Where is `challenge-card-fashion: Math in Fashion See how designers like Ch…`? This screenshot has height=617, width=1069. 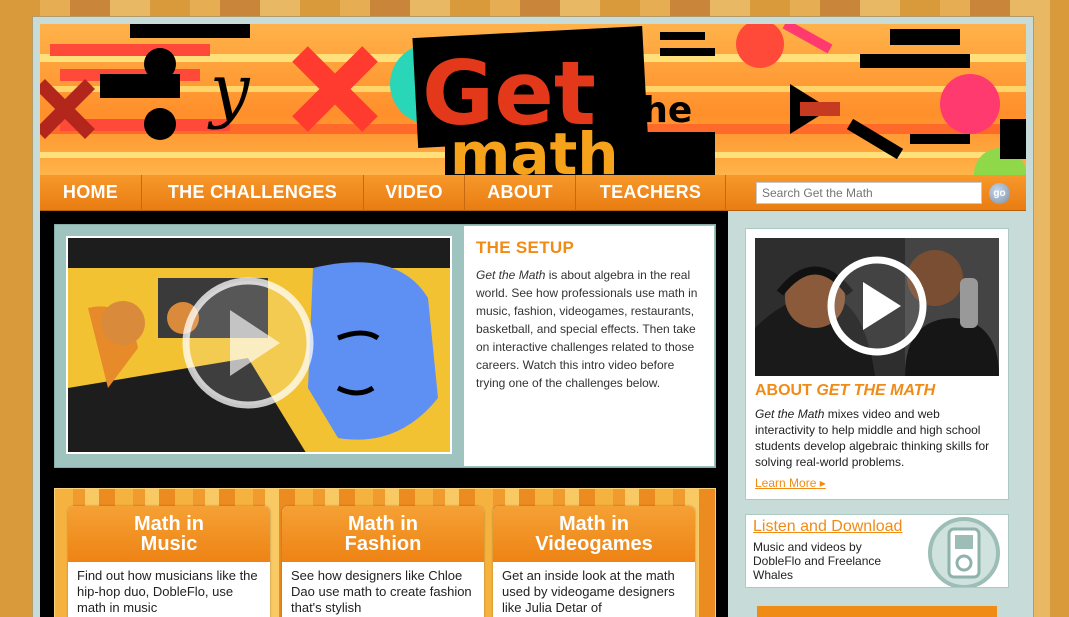 challenge-card-fashion: Math in Fashion See how designers like Ch… is located at coordinates (383, 561).